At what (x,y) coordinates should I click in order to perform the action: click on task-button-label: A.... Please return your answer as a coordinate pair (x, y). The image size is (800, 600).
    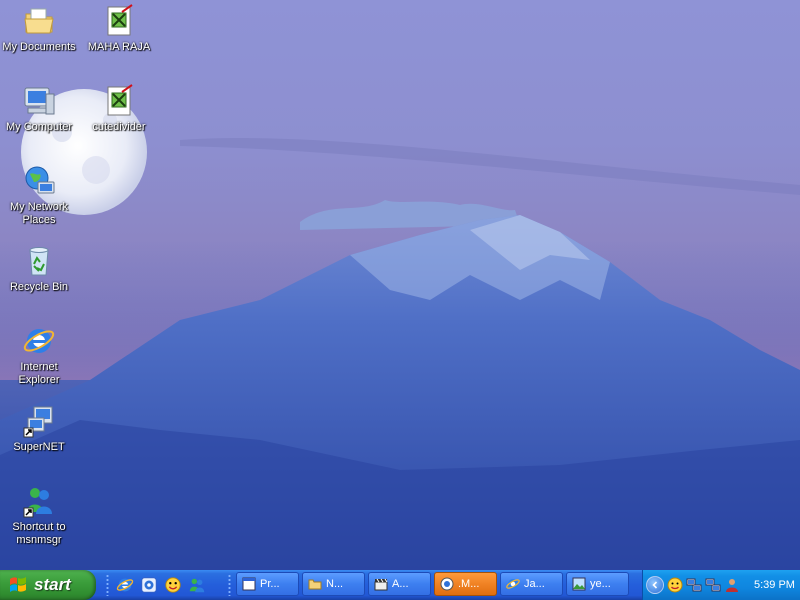
    Looking at the image, I should click on (400, 584).